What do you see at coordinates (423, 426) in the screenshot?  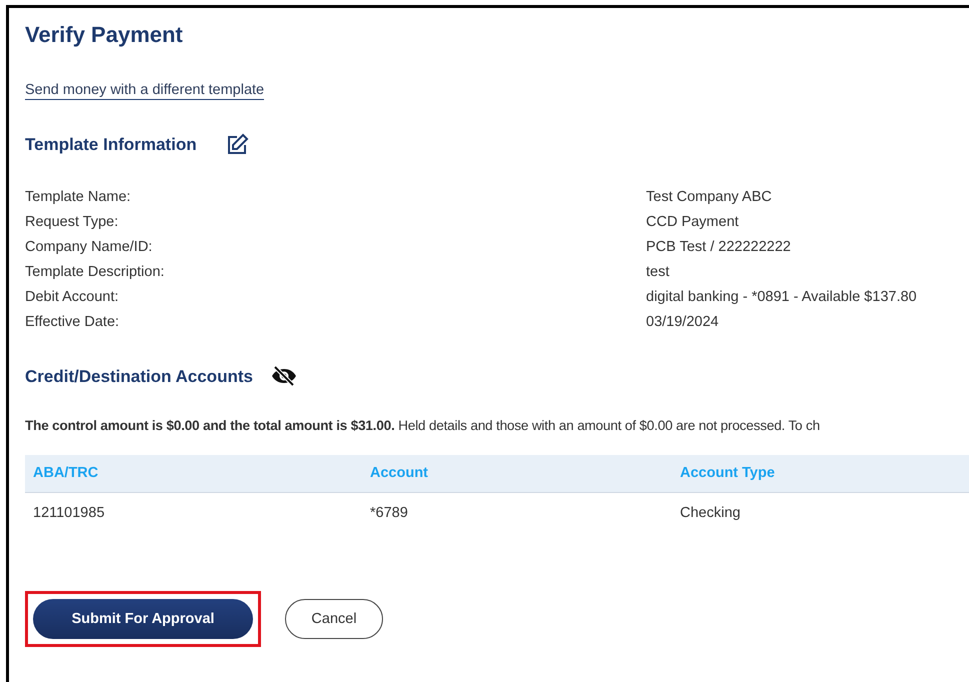 I see `amount-note: The control amount is $0.00 and the total amount is $31.00. Held details and those with an amount of $0.00 are not processed. To ch` at bounding box center [423, 426].